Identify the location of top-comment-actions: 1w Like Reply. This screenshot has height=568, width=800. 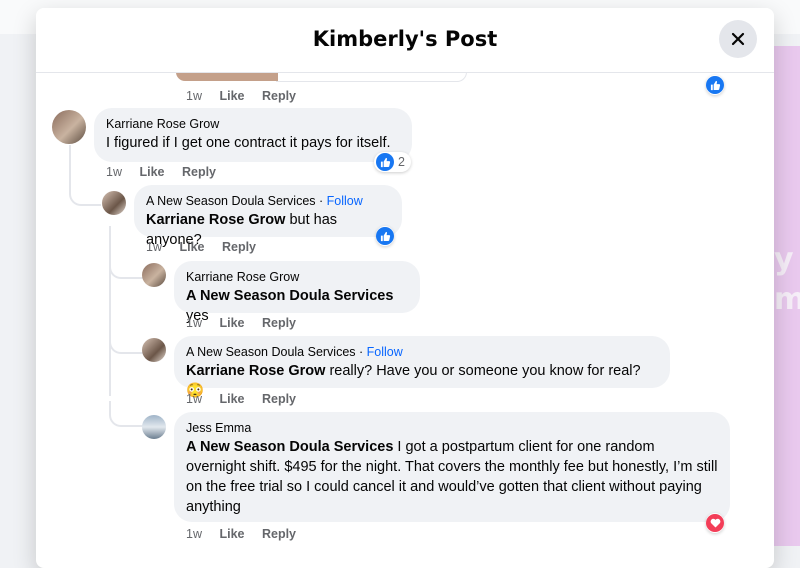
(241, 96).